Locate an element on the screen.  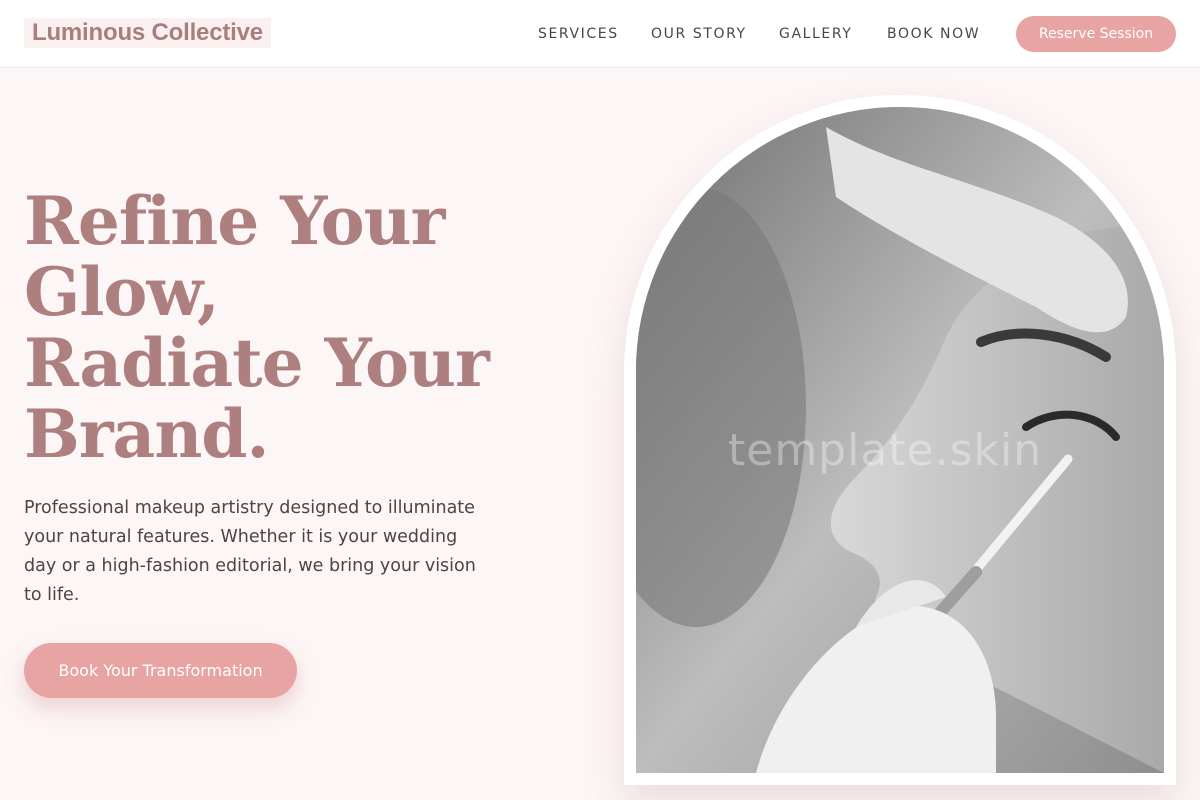
image-watermark: template.skin is located at coordinates (885, 450).